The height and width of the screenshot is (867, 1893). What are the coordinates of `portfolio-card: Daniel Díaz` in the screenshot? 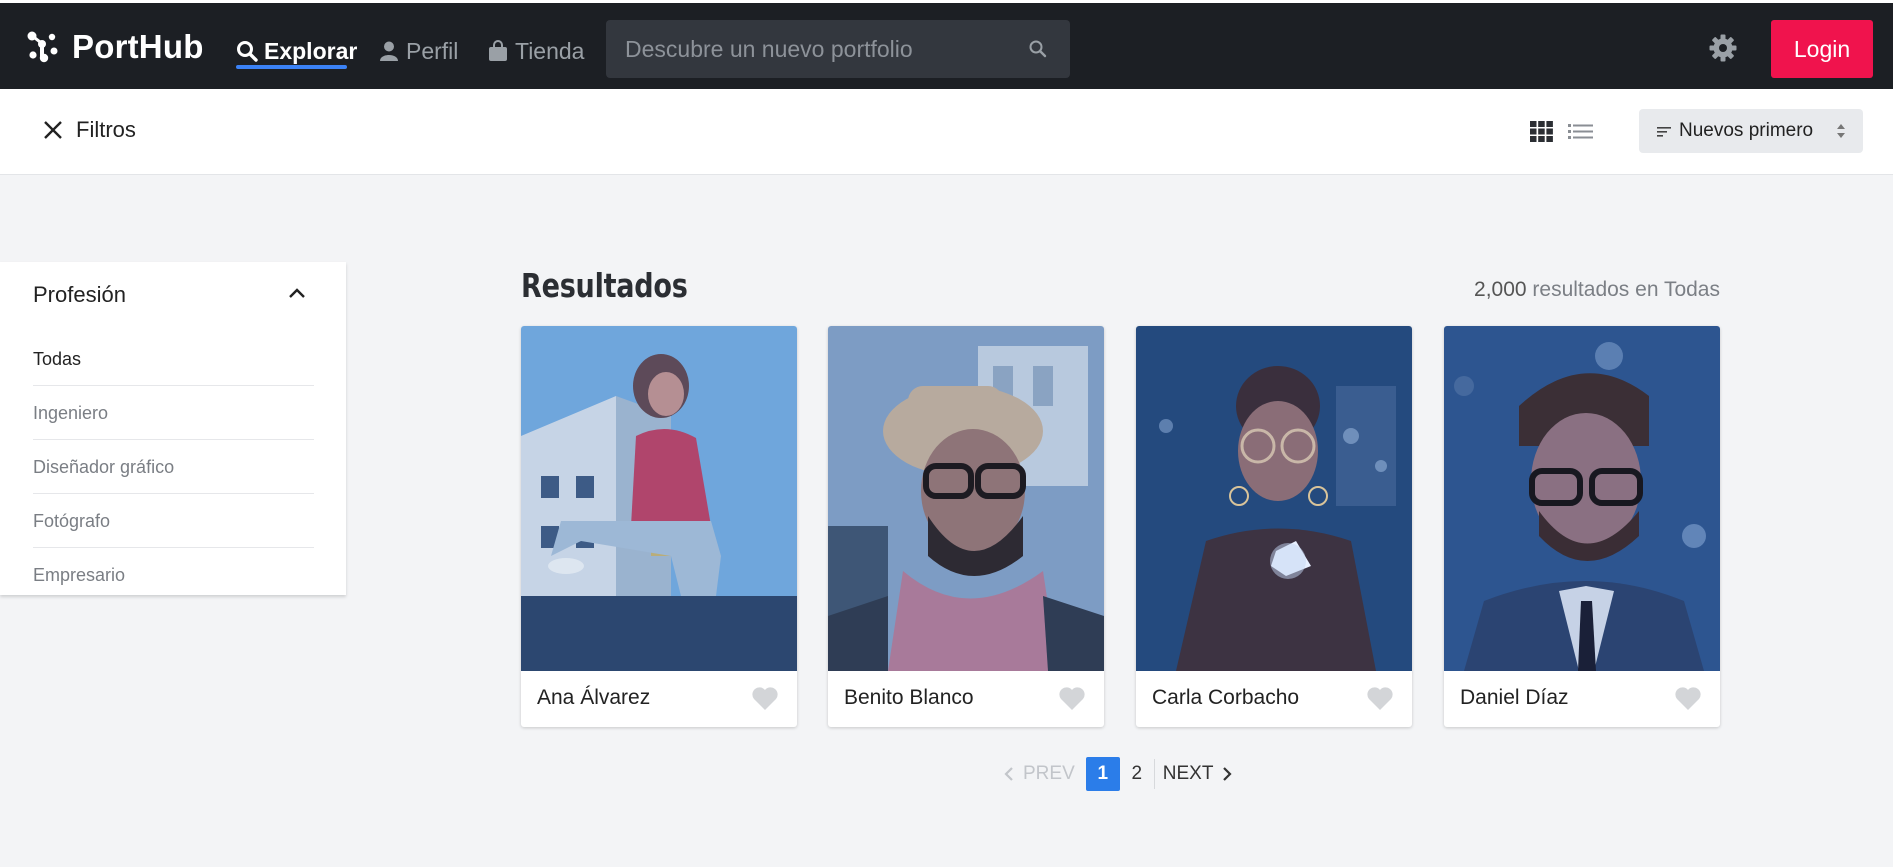 It's located at (1582, 526).